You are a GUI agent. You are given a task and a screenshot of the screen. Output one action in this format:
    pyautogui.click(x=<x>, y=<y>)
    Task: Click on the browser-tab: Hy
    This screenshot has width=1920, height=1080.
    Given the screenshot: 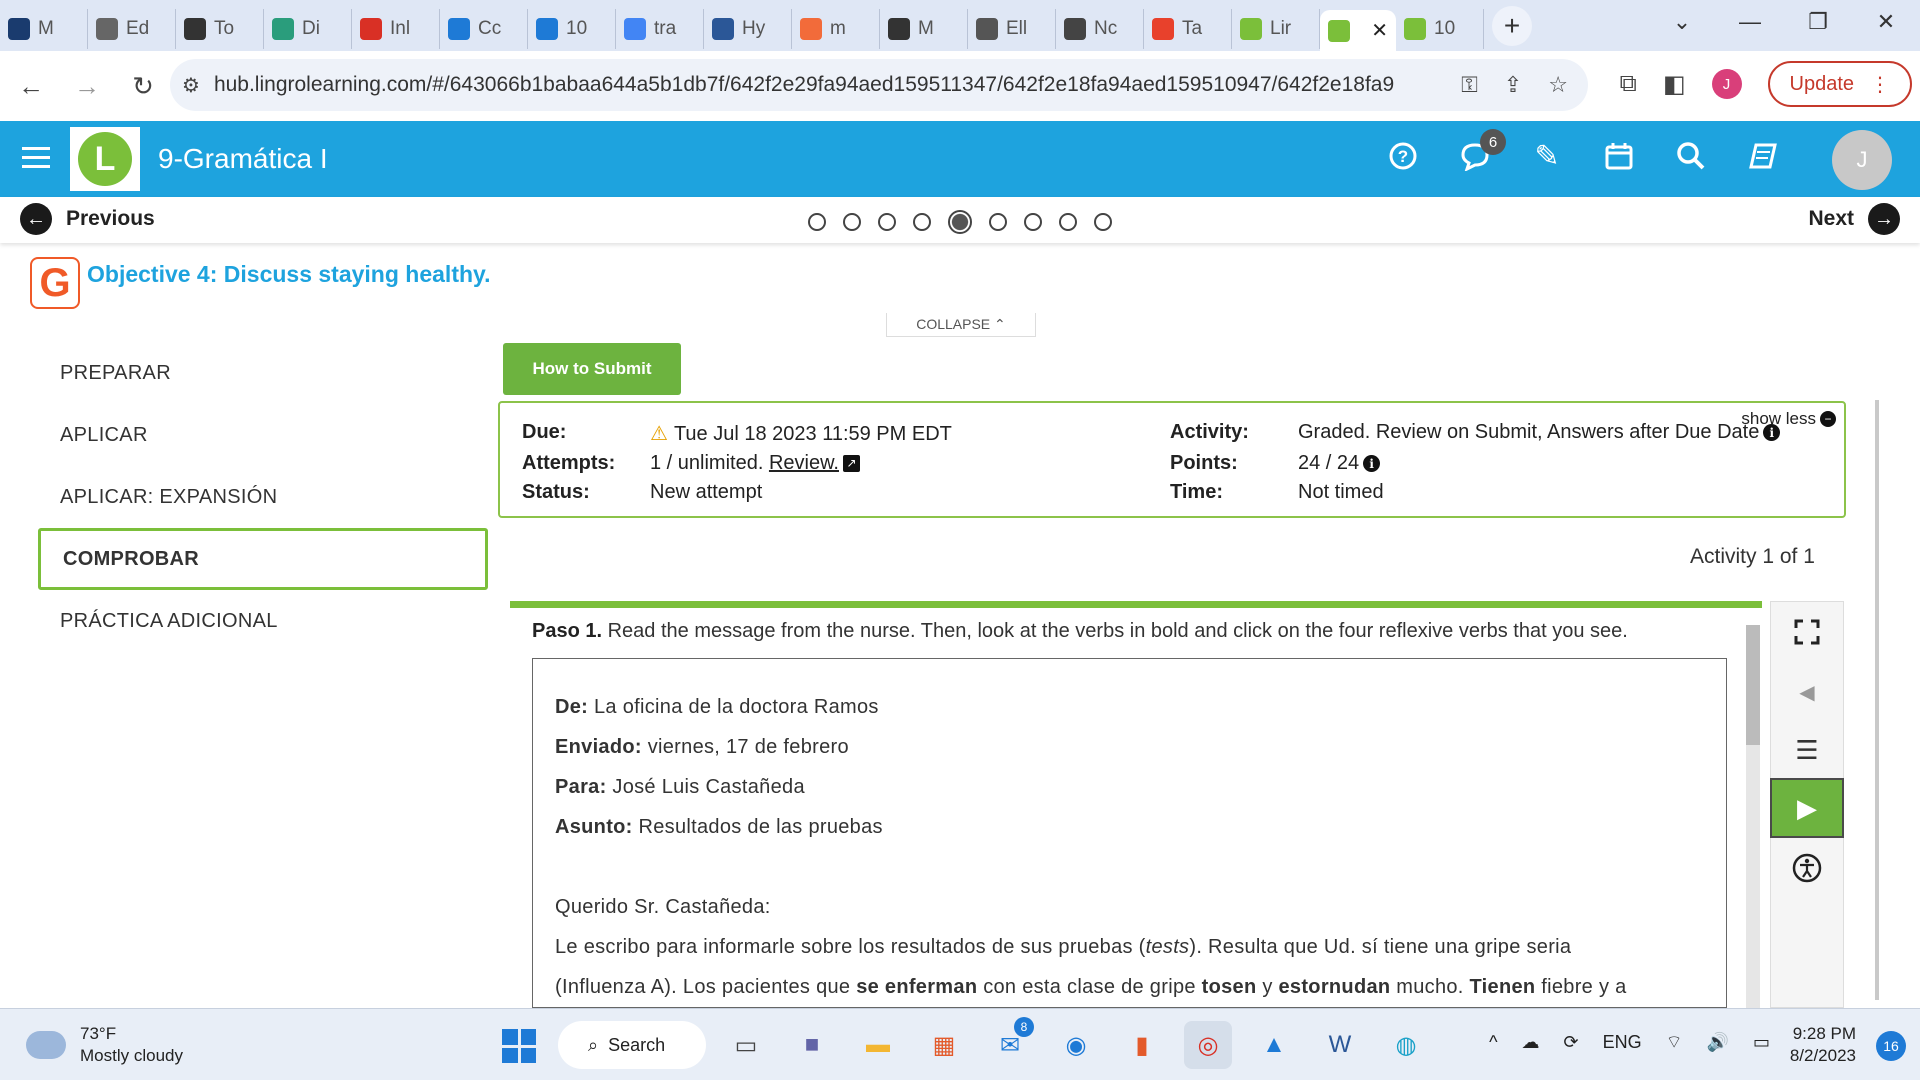 What is the action you would take?
    pyautogui.click(x=748, y=28)
    